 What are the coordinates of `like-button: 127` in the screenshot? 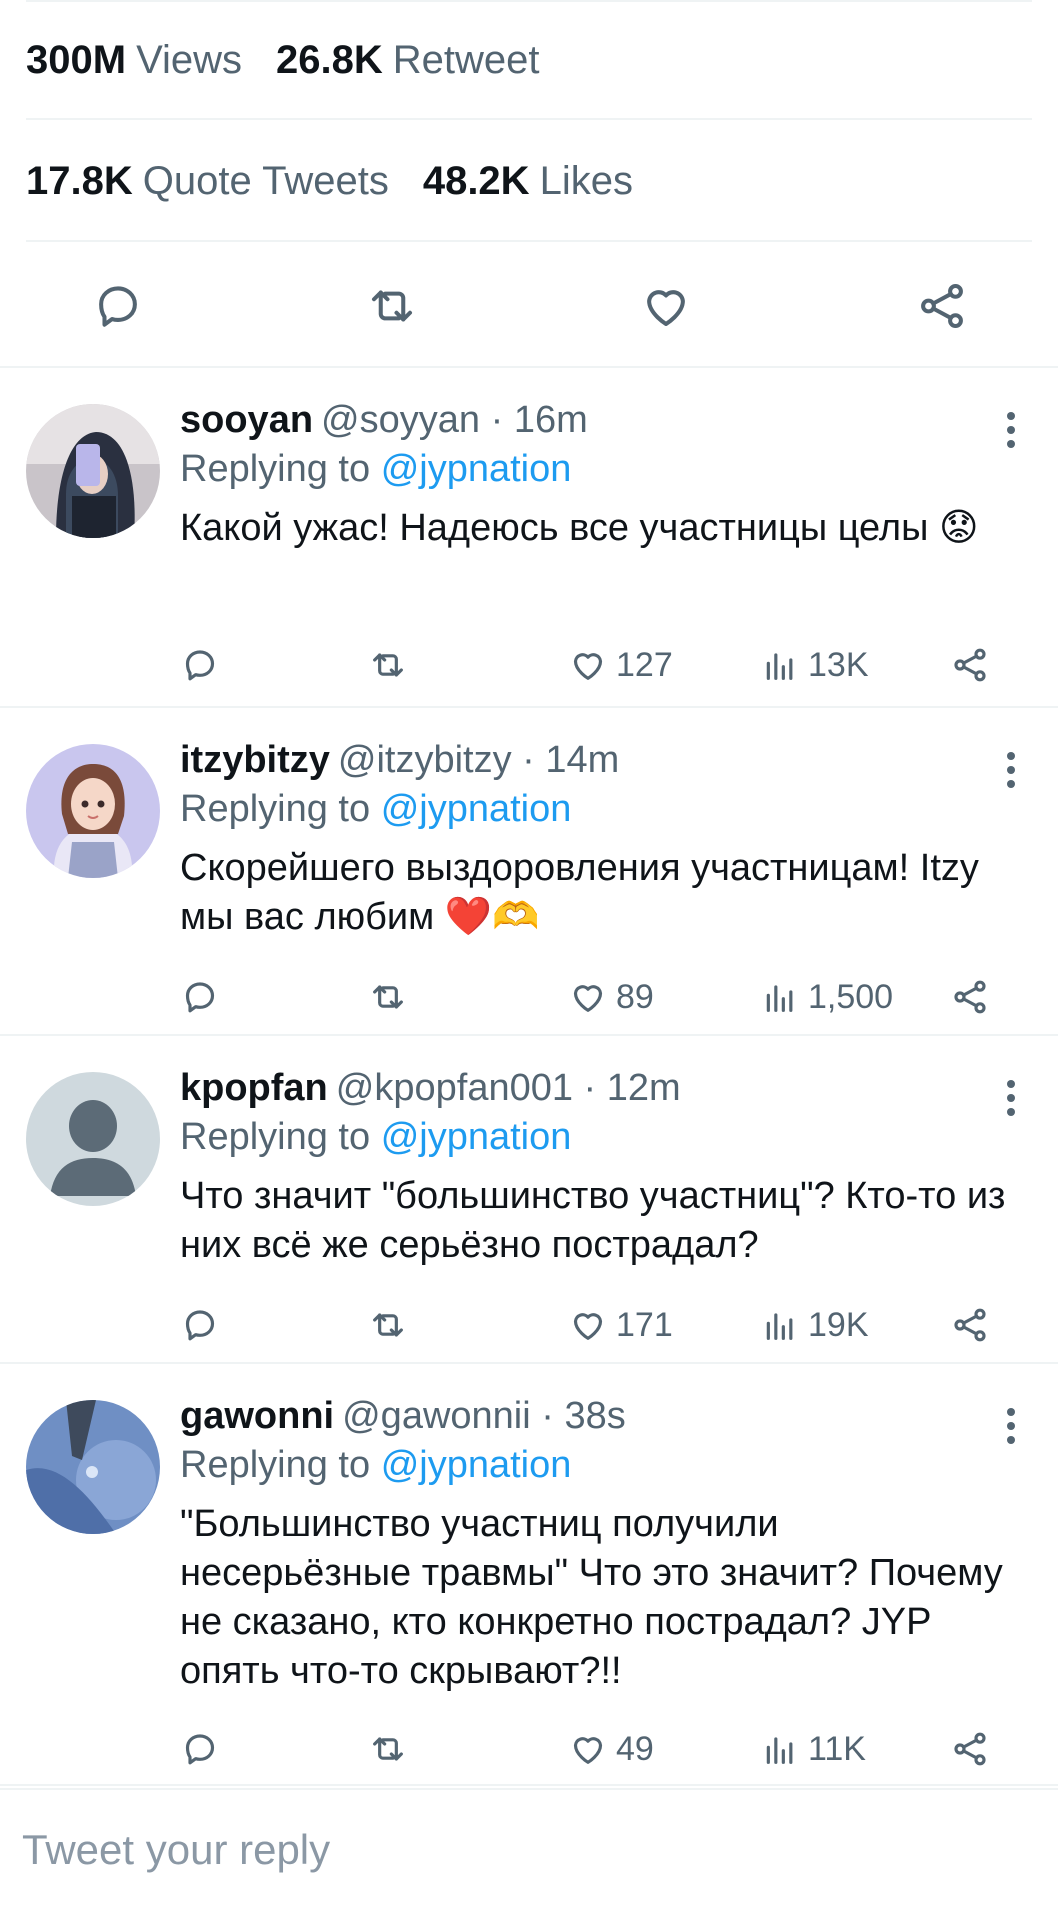 It's located at (620, 665).